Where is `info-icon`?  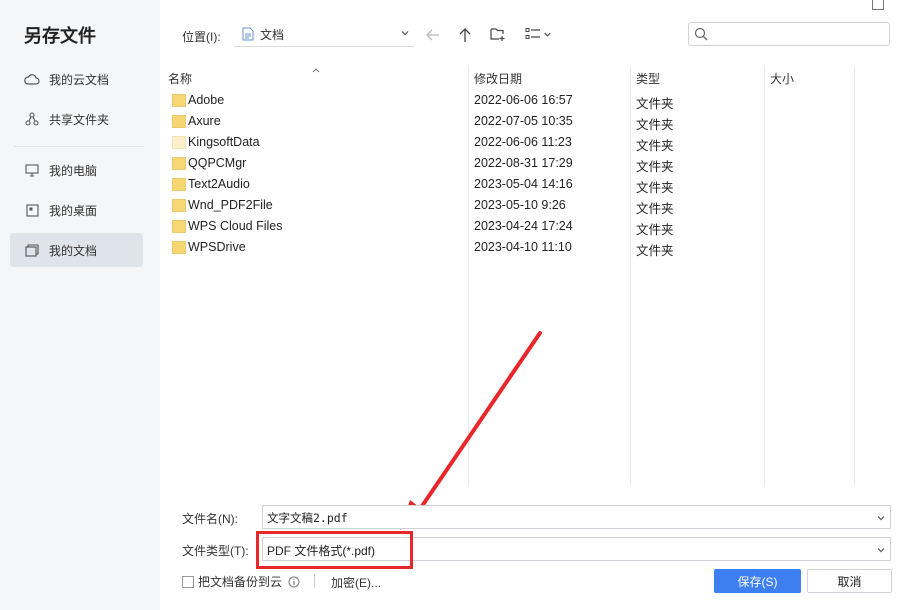 info-icon is located at coordinates (294, 582).